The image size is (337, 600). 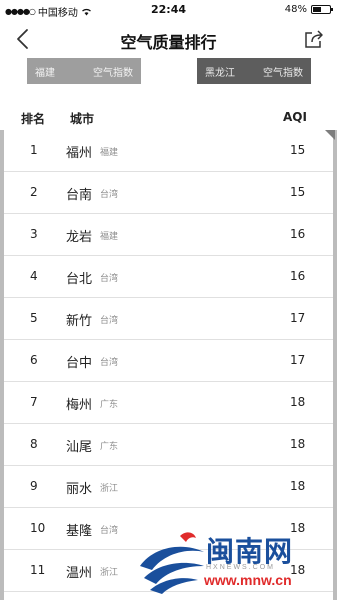 What do you see at coordinates (84, 71) in the screenshot?
I see `region-tab-fujian: 福建 空气指数` at bounding box center [84, 71].